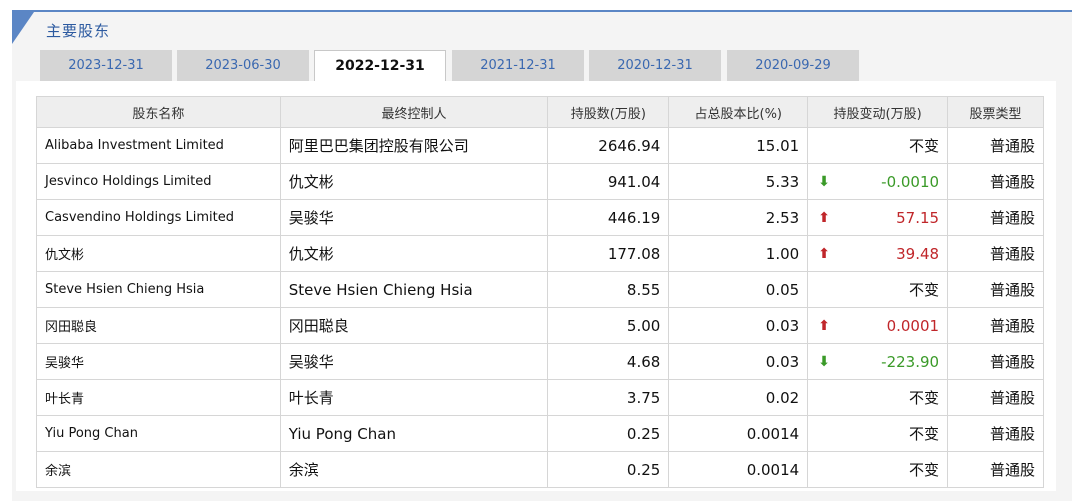 The height and width of the screenshot is (501, 1080). Describe the element at coordinates (910, 181) in the screenshot. I see `change-value: -0.0010` at that location.